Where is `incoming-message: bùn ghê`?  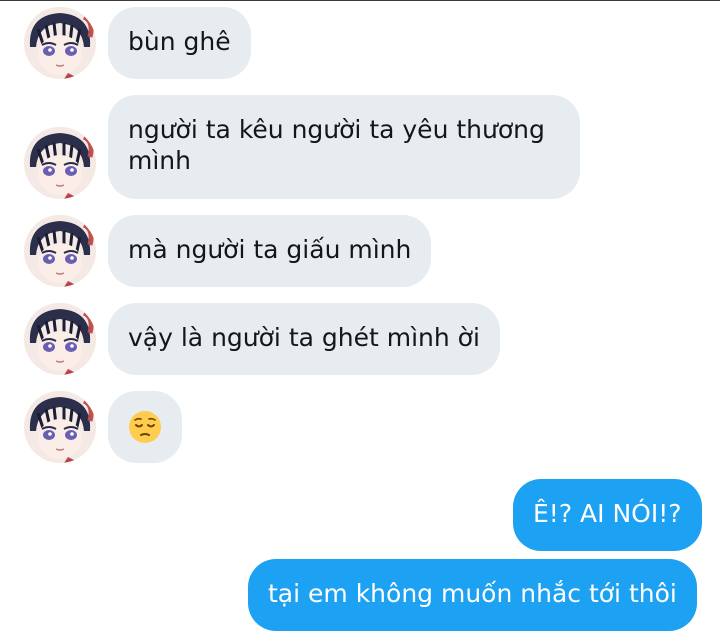
incoming-message: bùn ghê is located at coordinates (179, 43).